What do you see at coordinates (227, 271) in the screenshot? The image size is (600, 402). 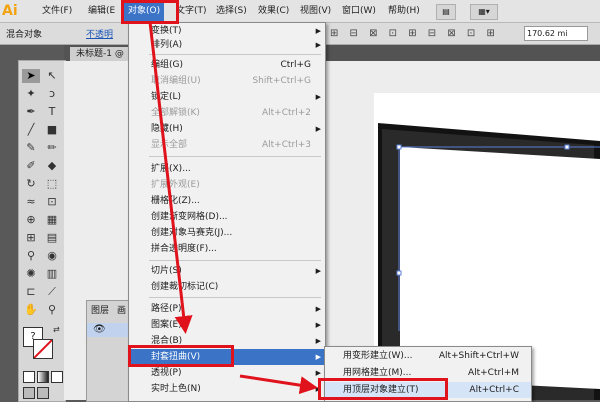 I see `menu-item-slice: 切片(S) ▶` at bounding box center [227, 271].